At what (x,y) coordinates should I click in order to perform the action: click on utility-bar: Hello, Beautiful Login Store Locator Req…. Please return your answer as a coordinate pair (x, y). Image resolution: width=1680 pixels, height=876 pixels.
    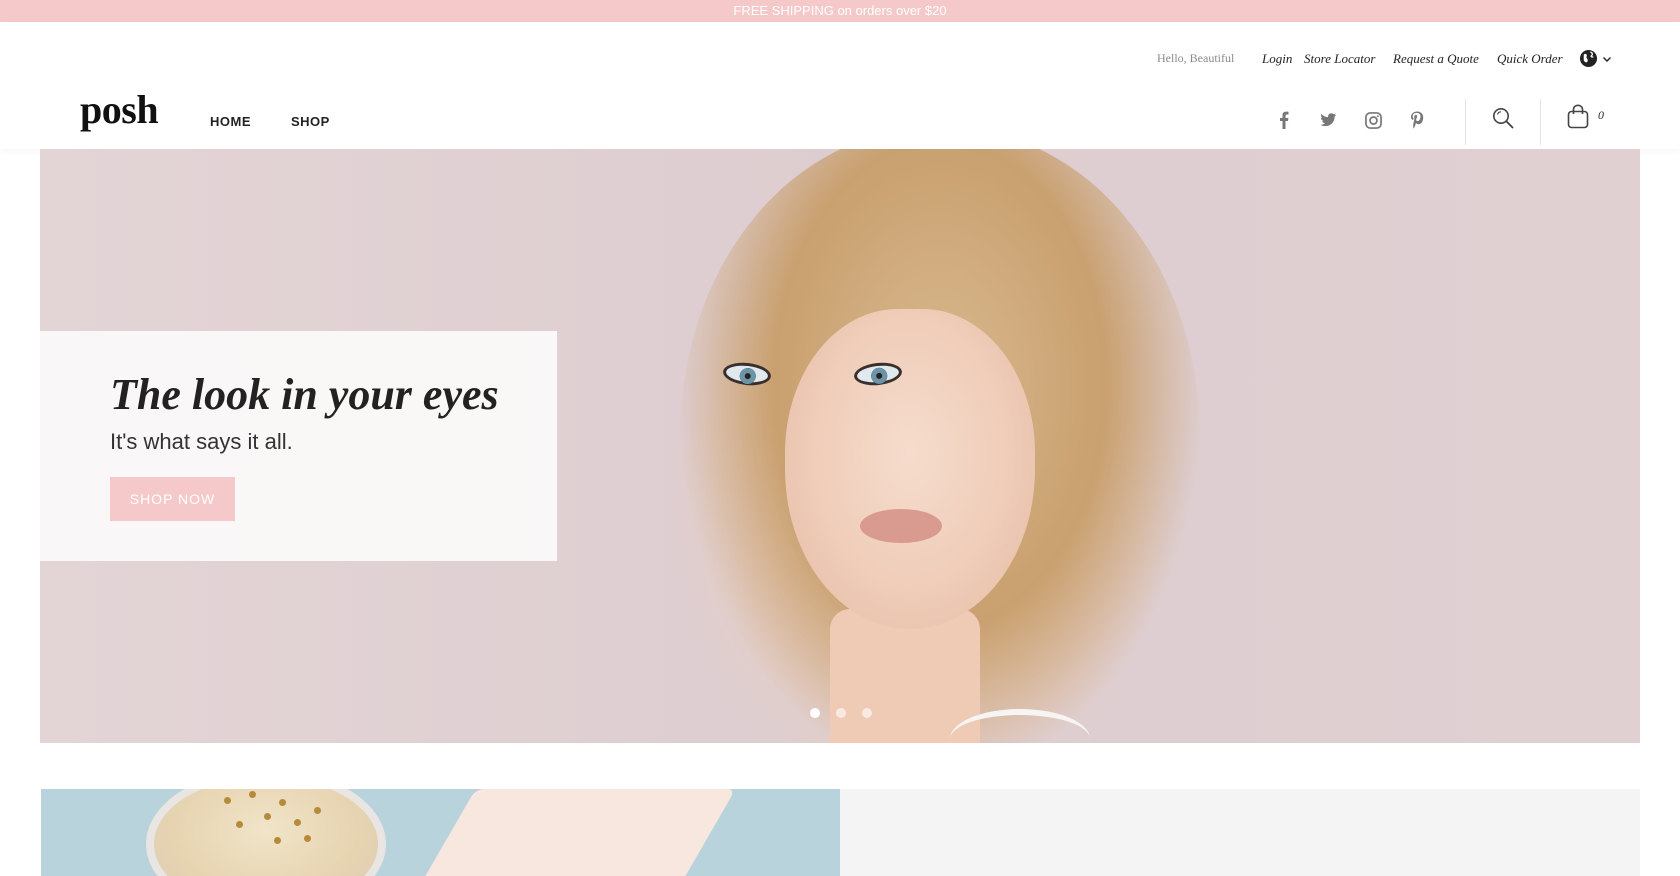
    Looking at the image, I should click on (840, 61).